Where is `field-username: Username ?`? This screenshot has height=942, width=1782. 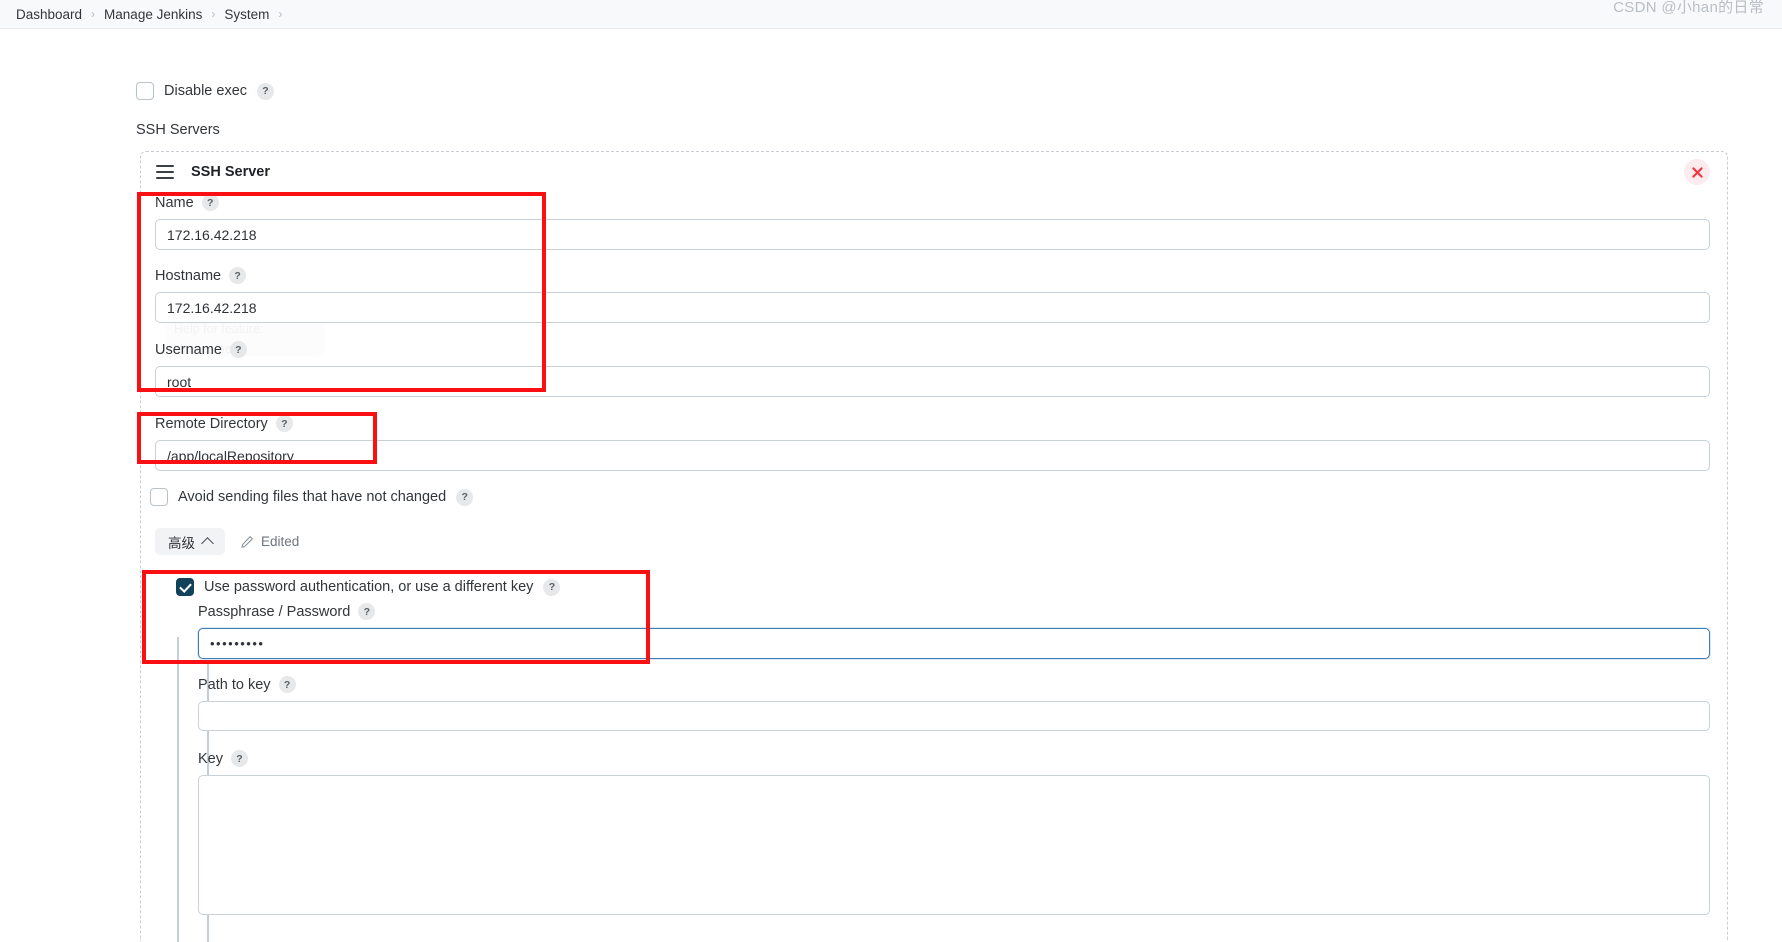 field-username: Username ? is located at coordinates (932, 369).